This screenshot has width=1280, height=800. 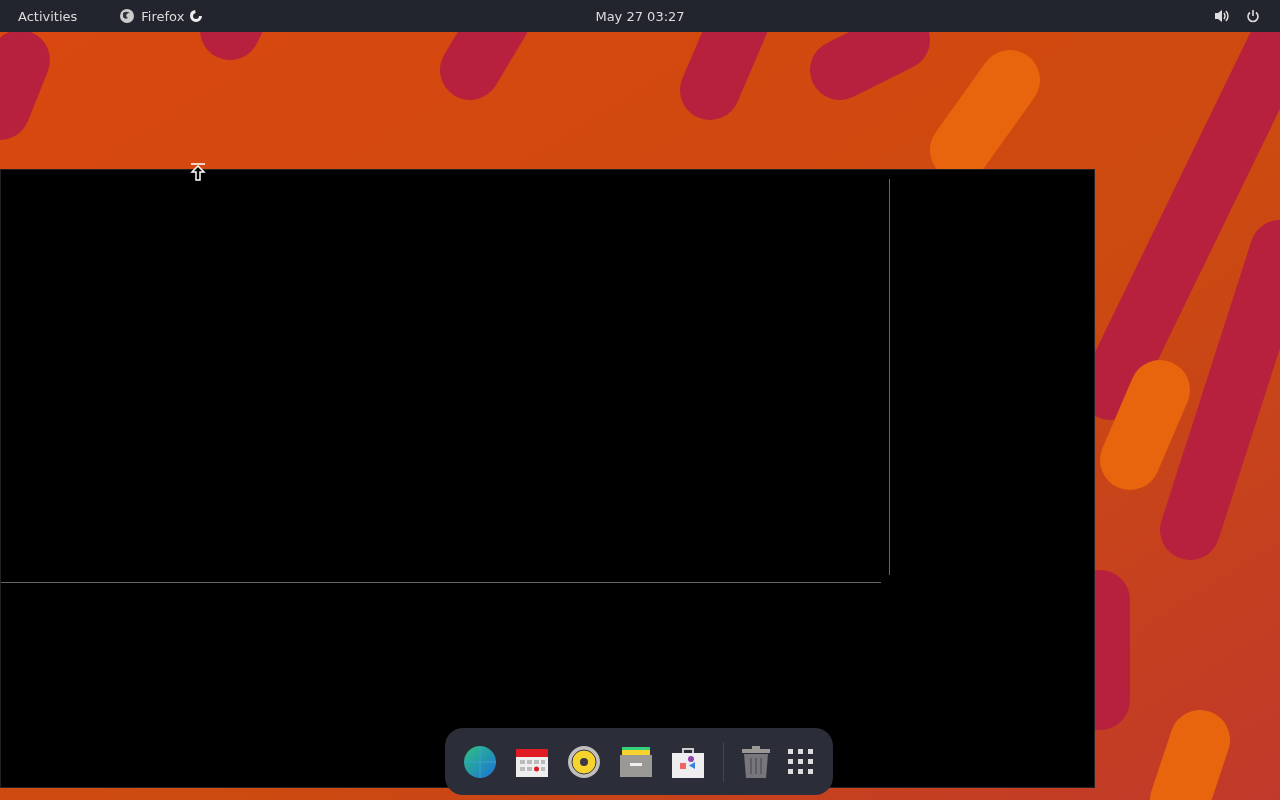 I want to click on power-icon, so click(x=1253, y=16).